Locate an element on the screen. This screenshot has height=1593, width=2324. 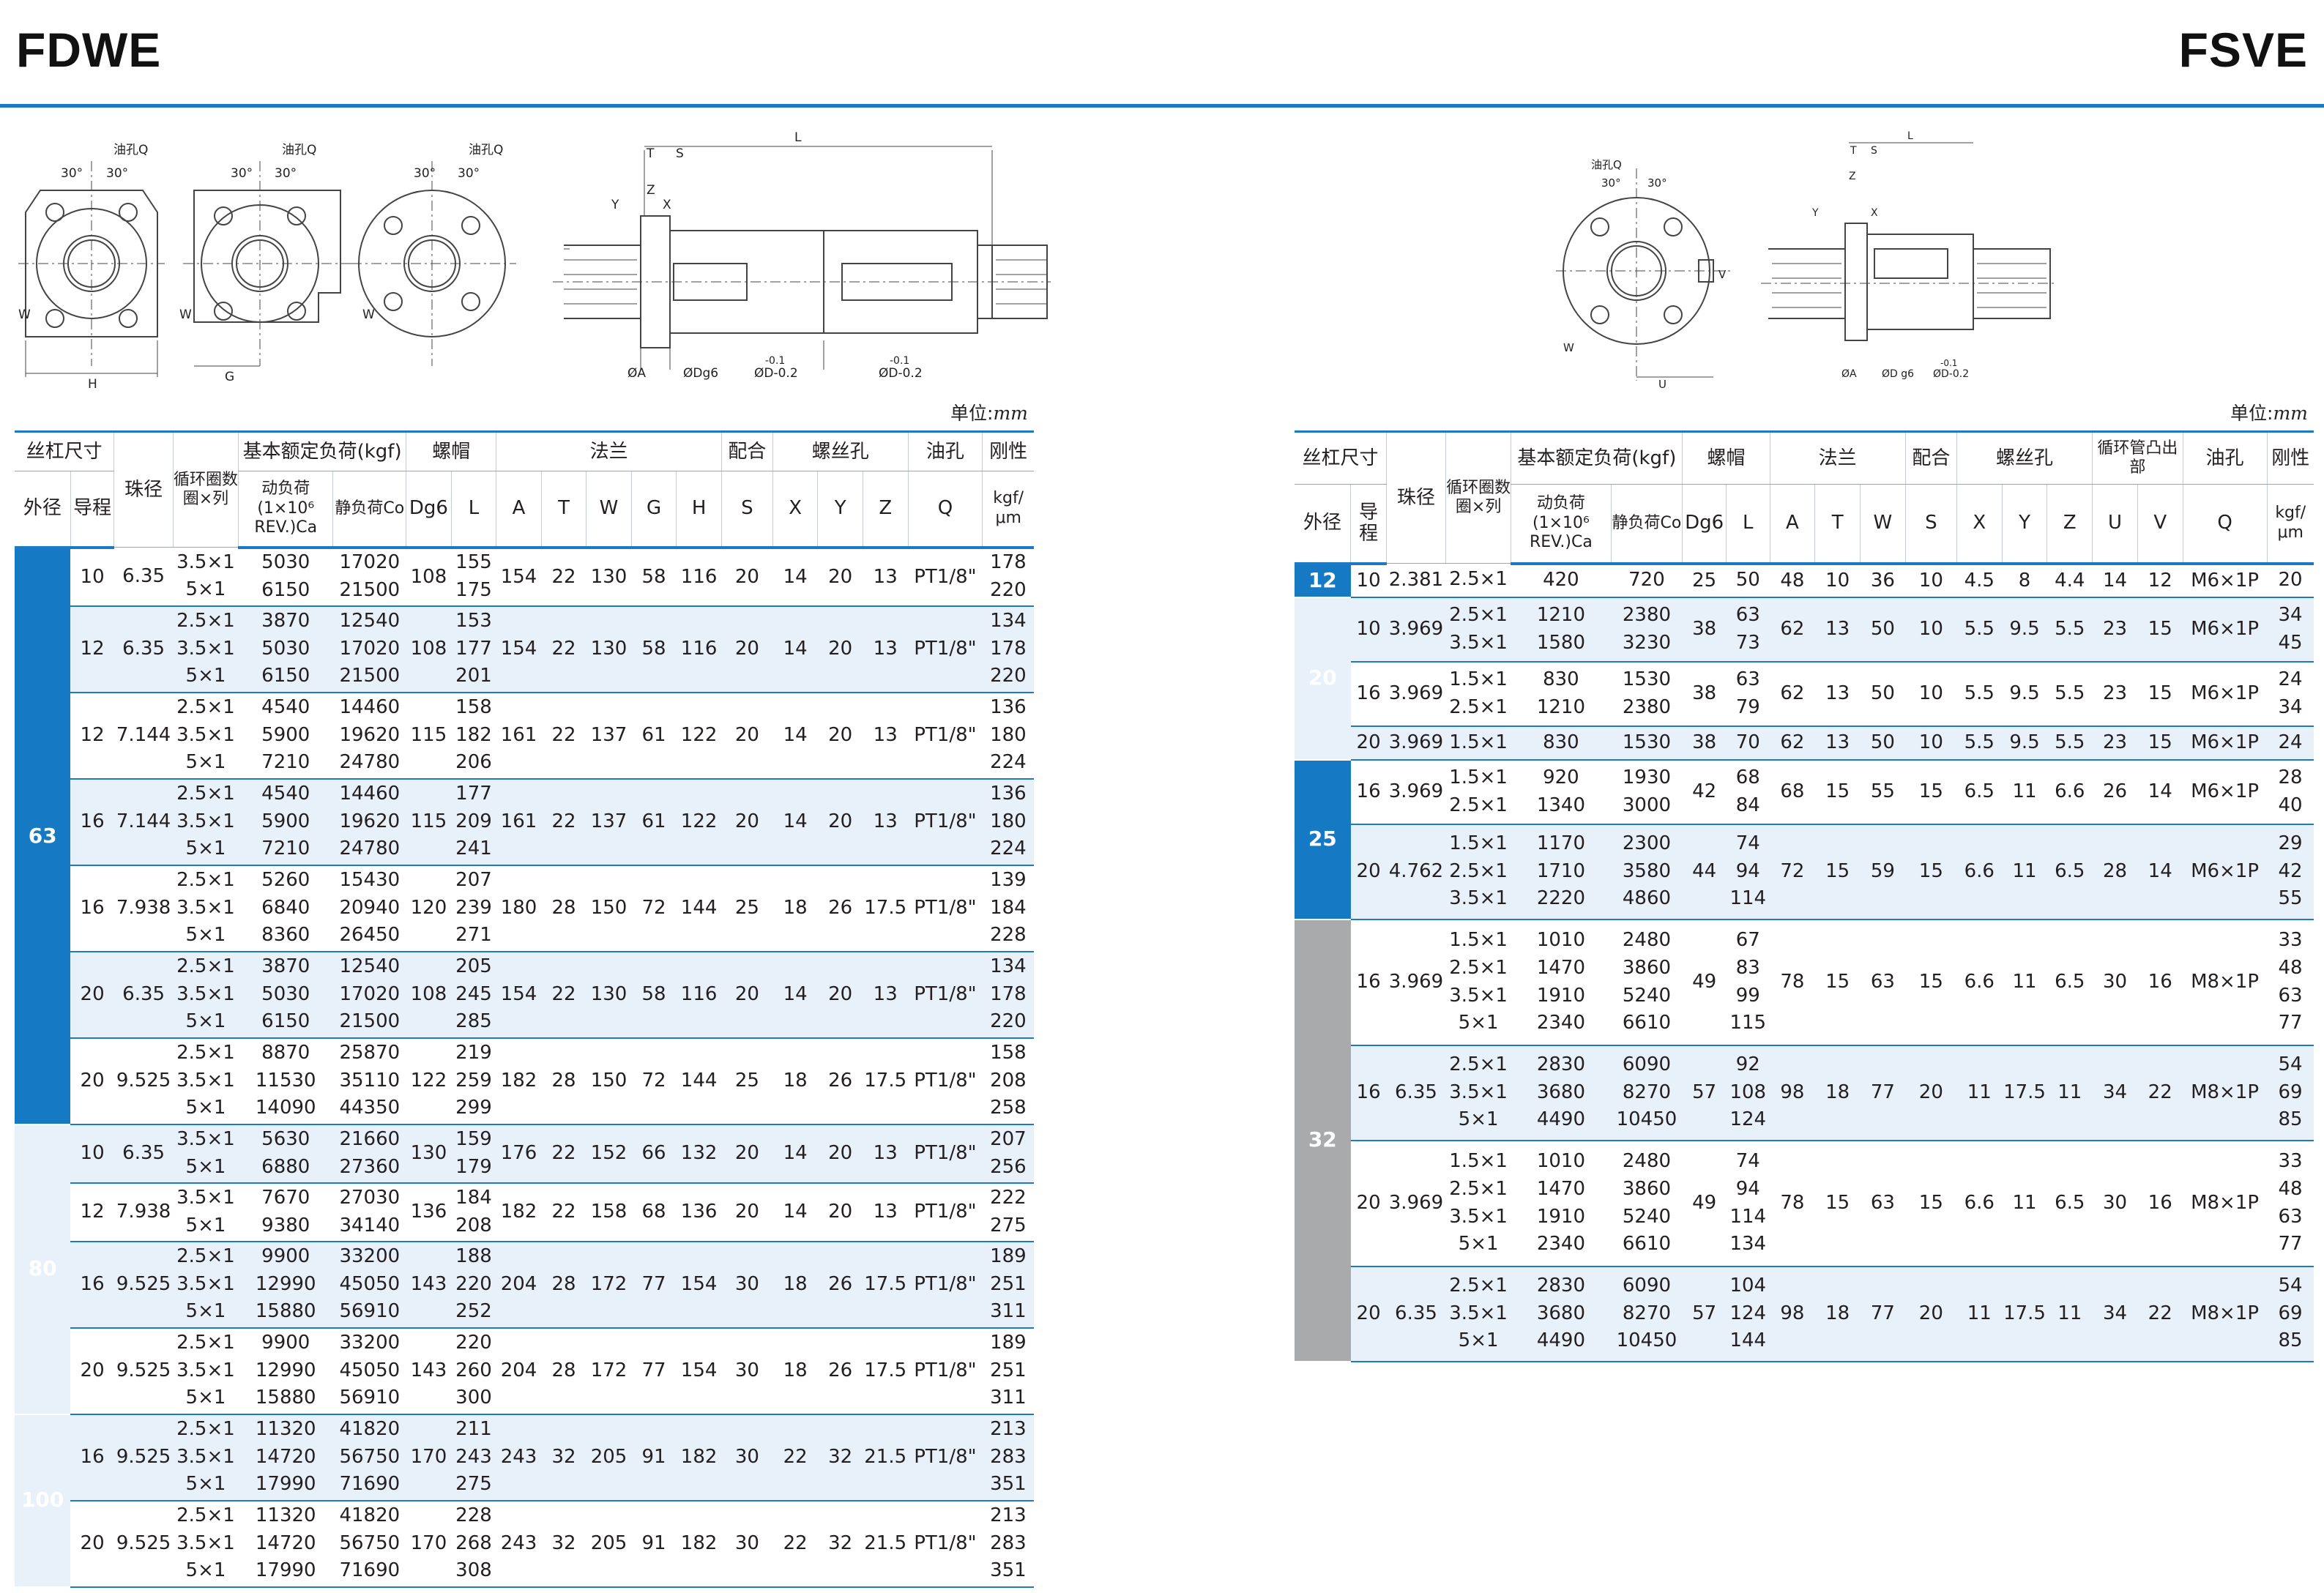
cell-circ: 2.5×1 3.5×1 is located at coordinates (1478, 630).